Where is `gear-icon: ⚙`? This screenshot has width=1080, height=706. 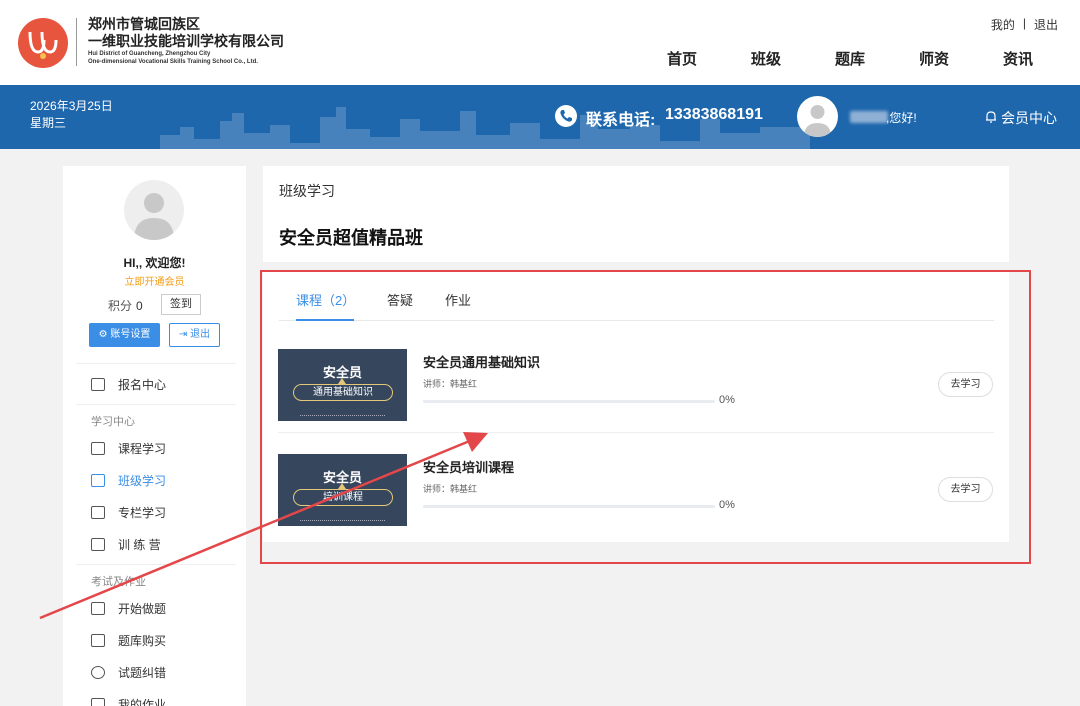
gear-icon: ⚙ is located at coordinates (103, 334).